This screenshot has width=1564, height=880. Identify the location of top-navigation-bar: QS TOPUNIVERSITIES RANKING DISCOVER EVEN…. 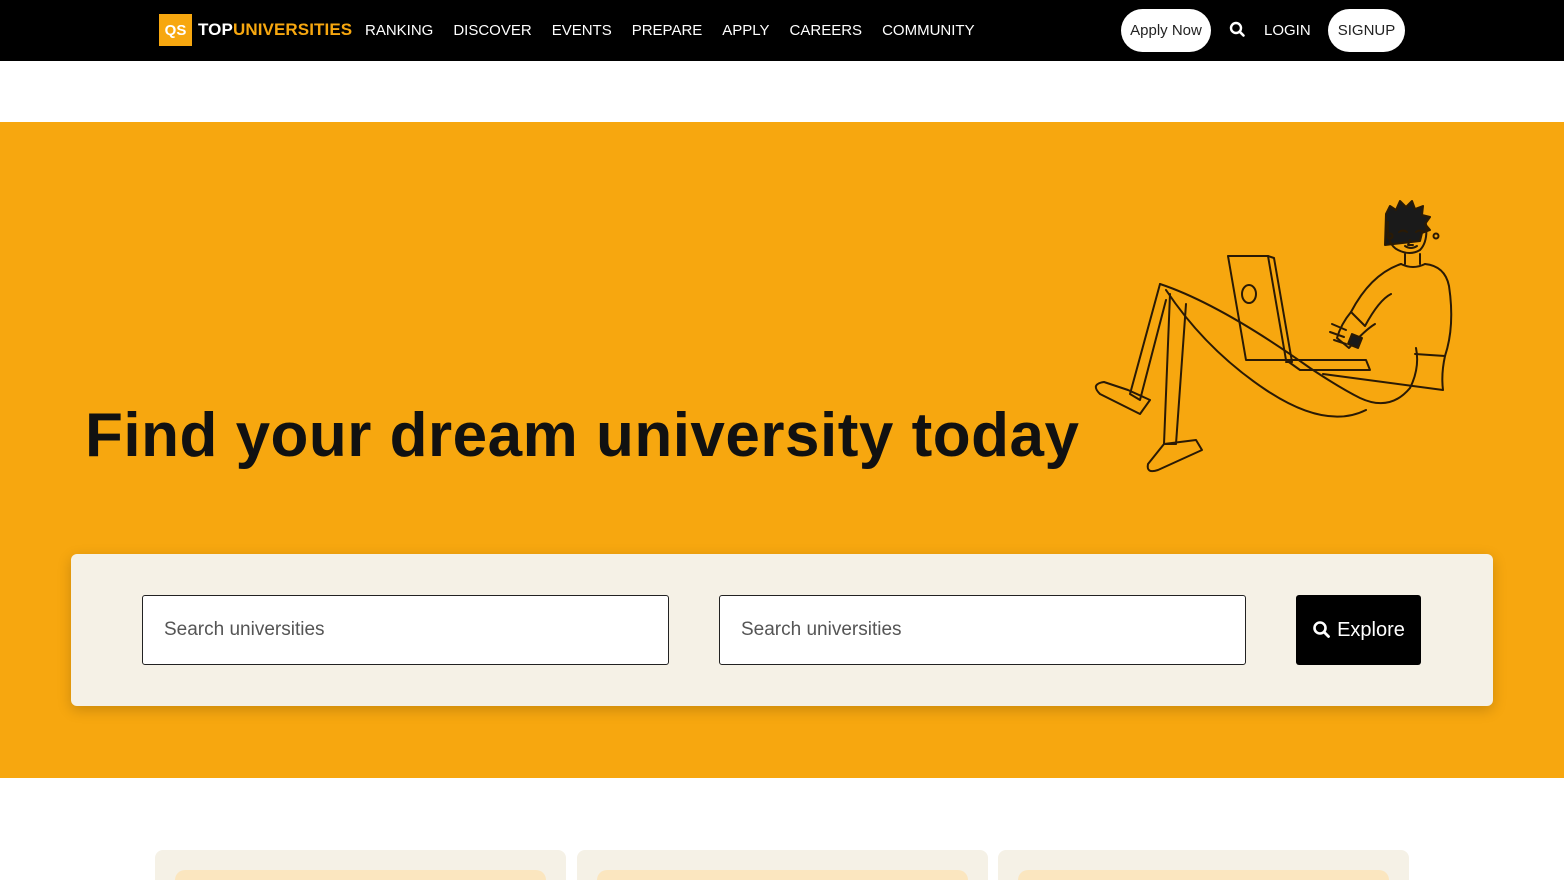
(782, 30).